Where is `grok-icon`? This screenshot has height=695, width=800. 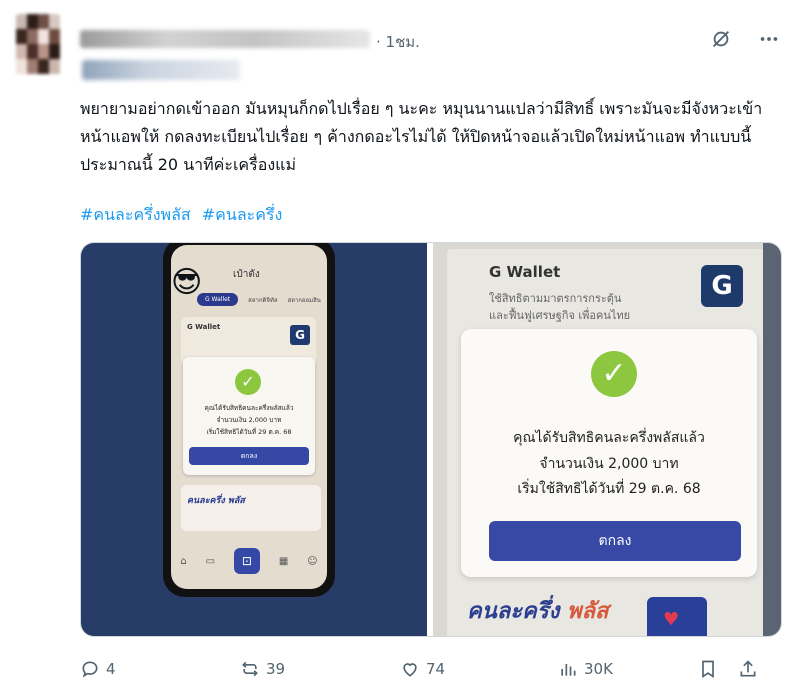
grok-icon is located at coordinates (721, 39).